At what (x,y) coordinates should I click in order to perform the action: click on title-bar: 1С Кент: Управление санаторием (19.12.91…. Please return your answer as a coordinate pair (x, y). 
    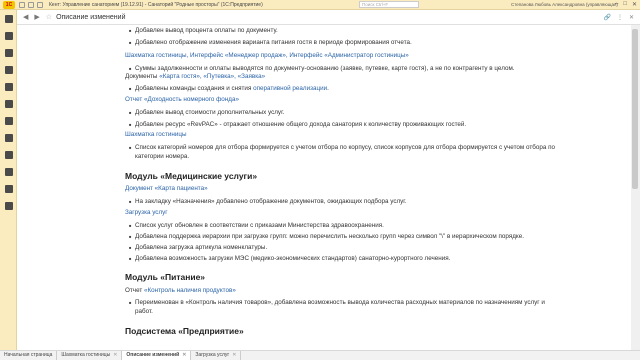
    Looking at the image, I should click on (320, 5).